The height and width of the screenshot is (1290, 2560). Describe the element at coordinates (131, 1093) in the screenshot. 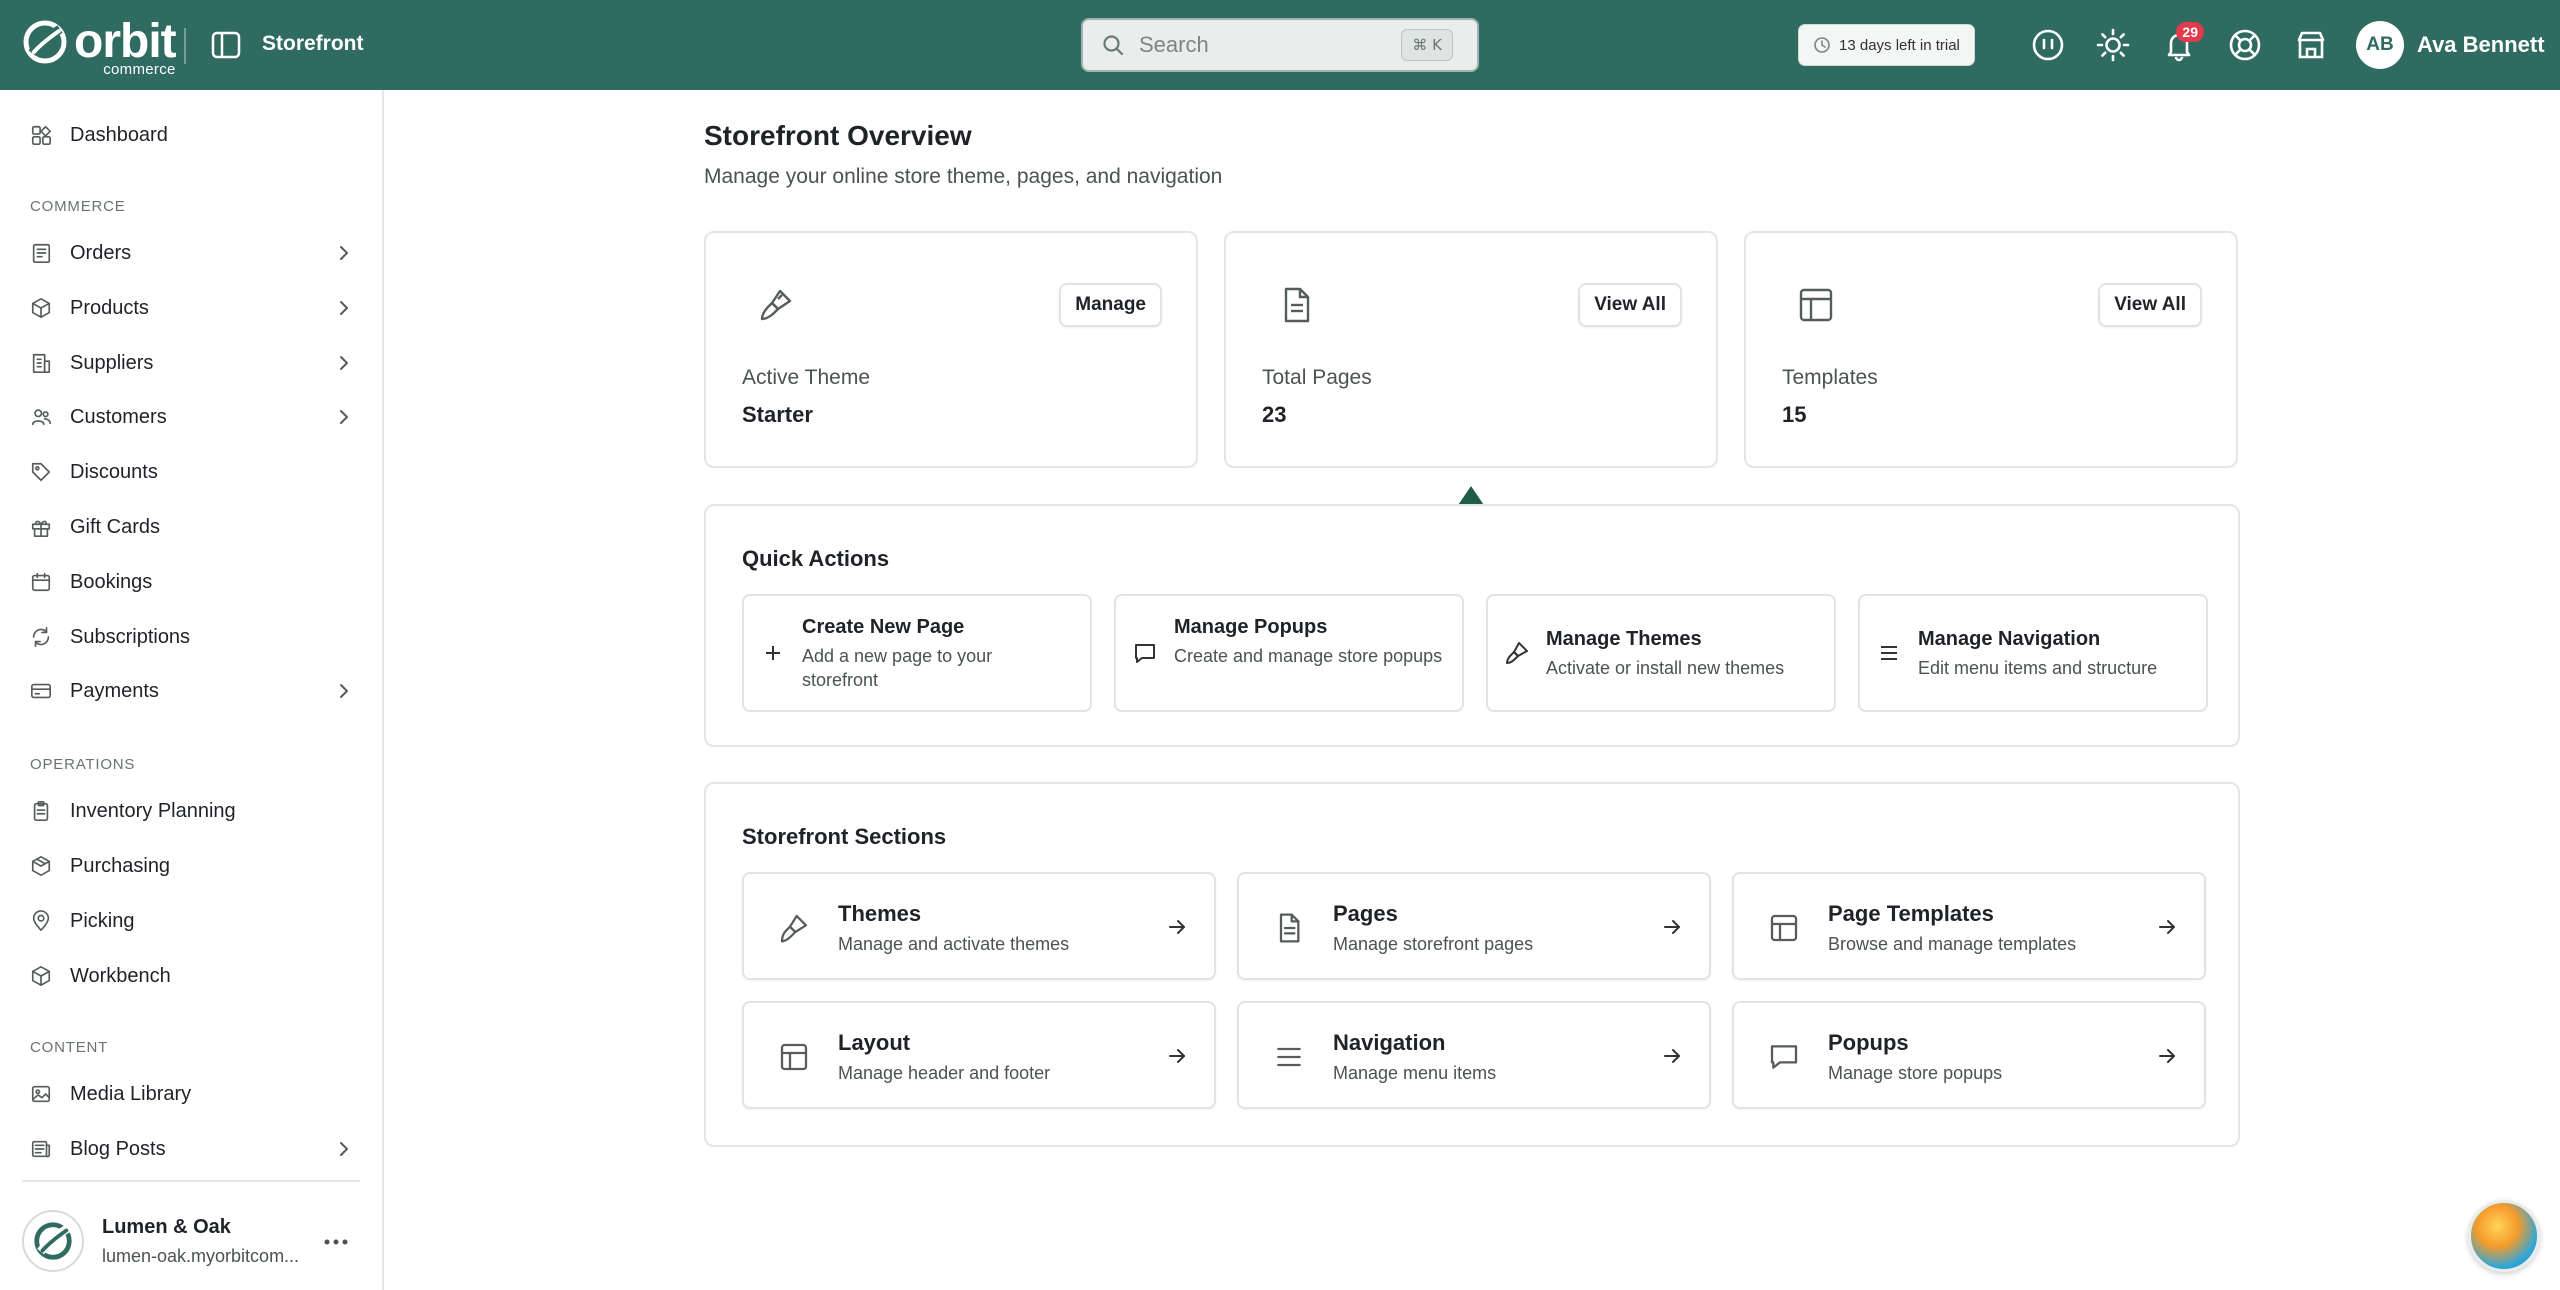

I see `sidebar-item-label: Media Library` at that location.